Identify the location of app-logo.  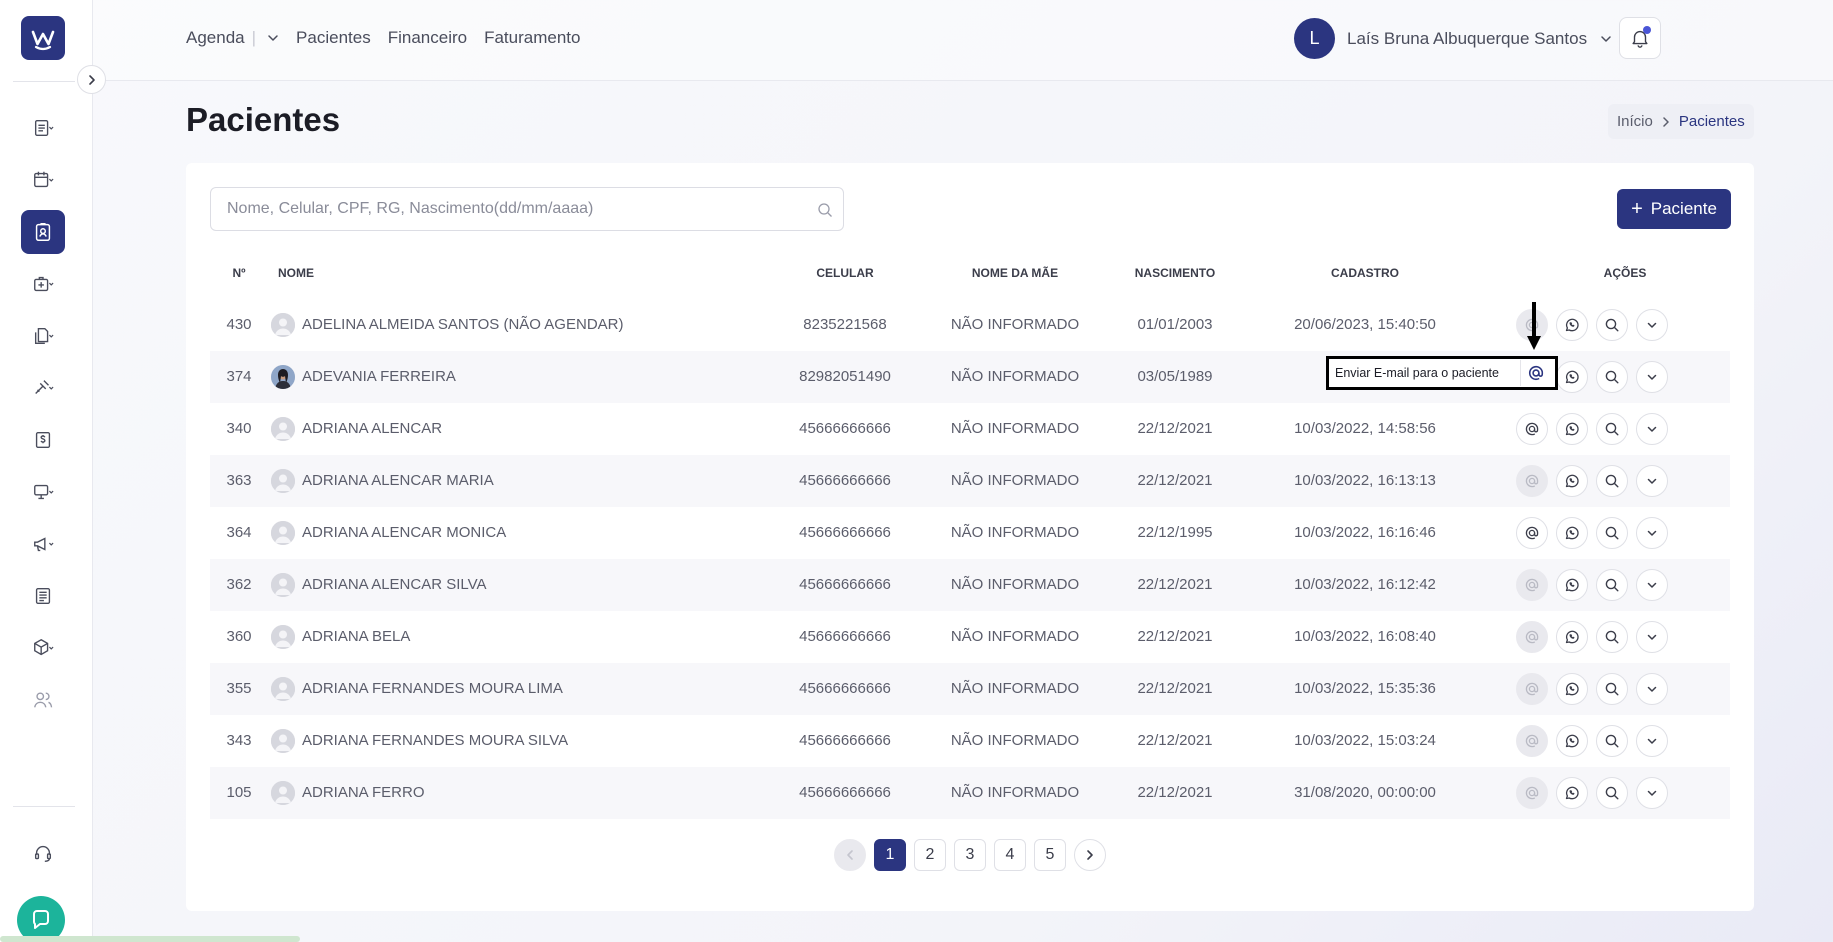
(43, 38).